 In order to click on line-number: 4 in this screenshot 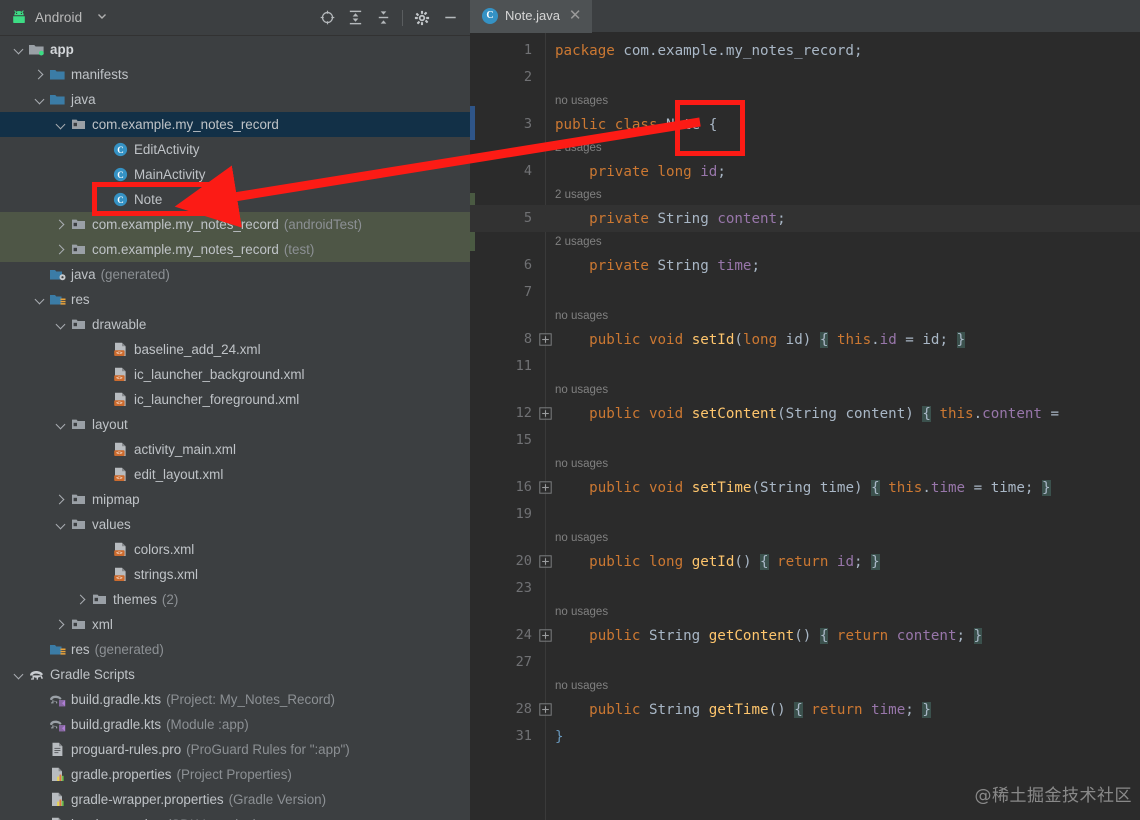, I will do `click(501, 171)`.